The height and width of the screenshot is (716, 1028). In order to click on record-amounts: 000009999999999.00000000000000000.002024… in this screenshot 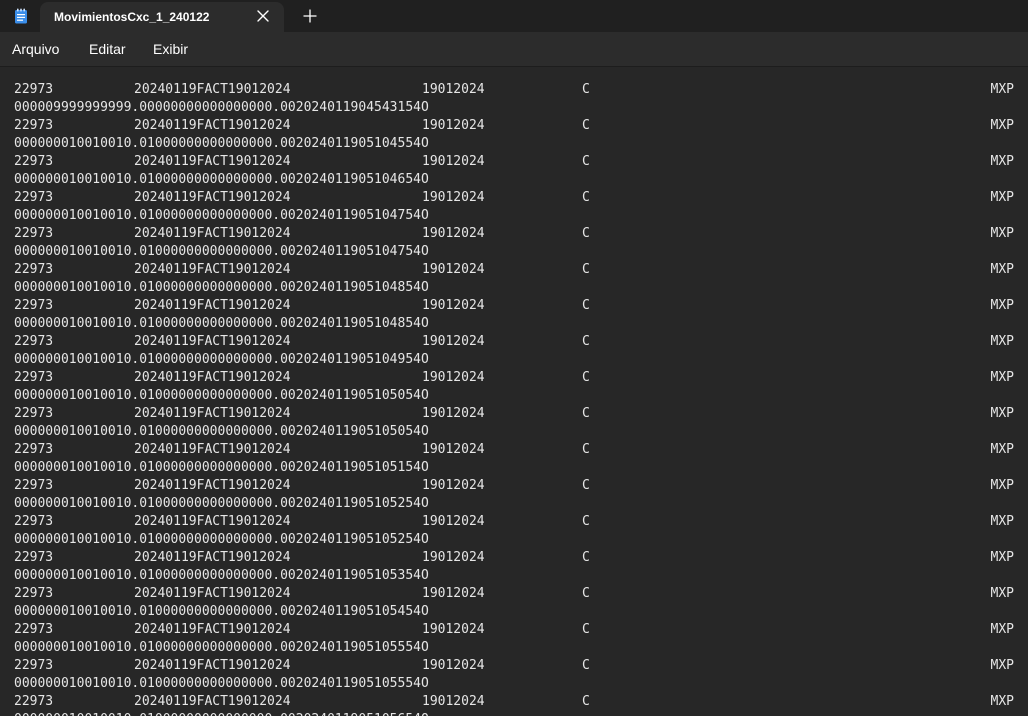, I will do `click(221, 107)`.